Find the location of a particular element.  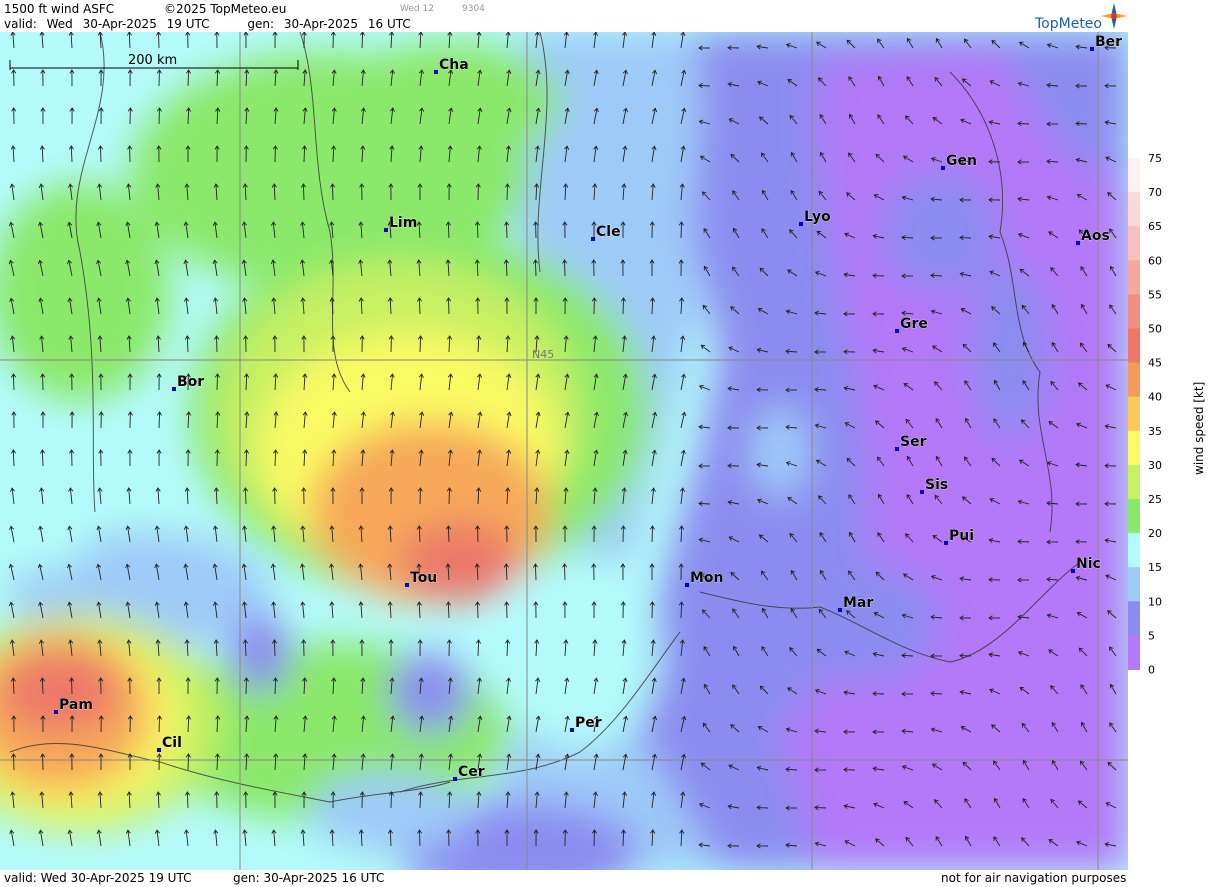

svg-text: Gre is located at coordinates (914, 324).